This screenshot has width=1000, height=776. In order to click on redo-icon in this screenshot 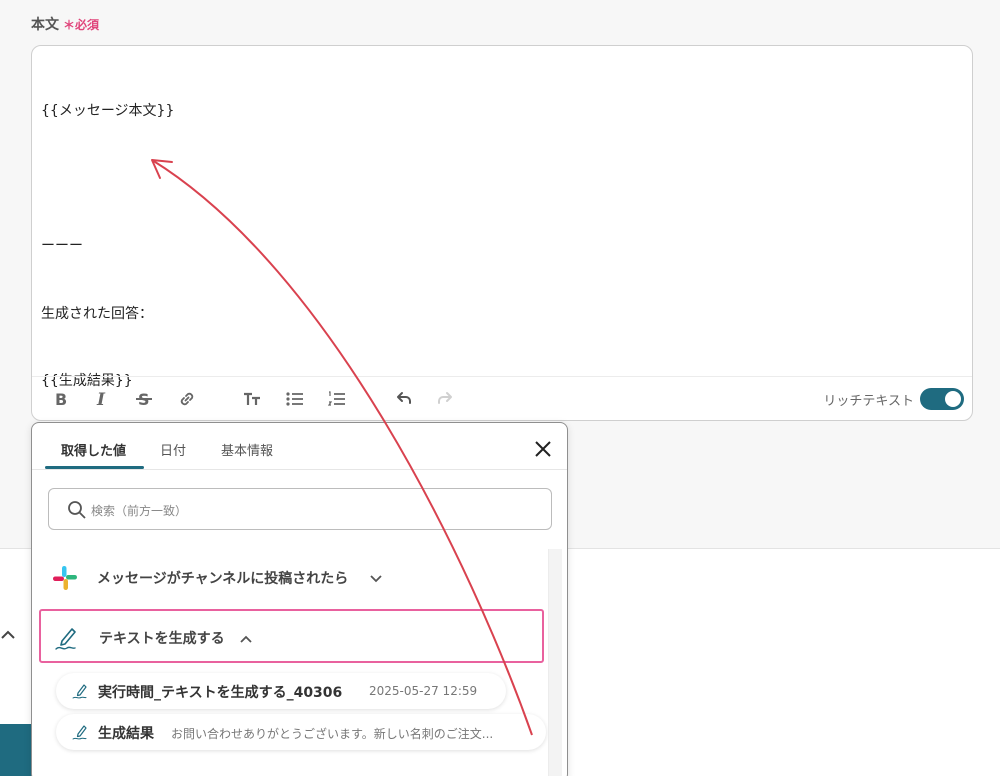, I will do `click(446, 399)`.